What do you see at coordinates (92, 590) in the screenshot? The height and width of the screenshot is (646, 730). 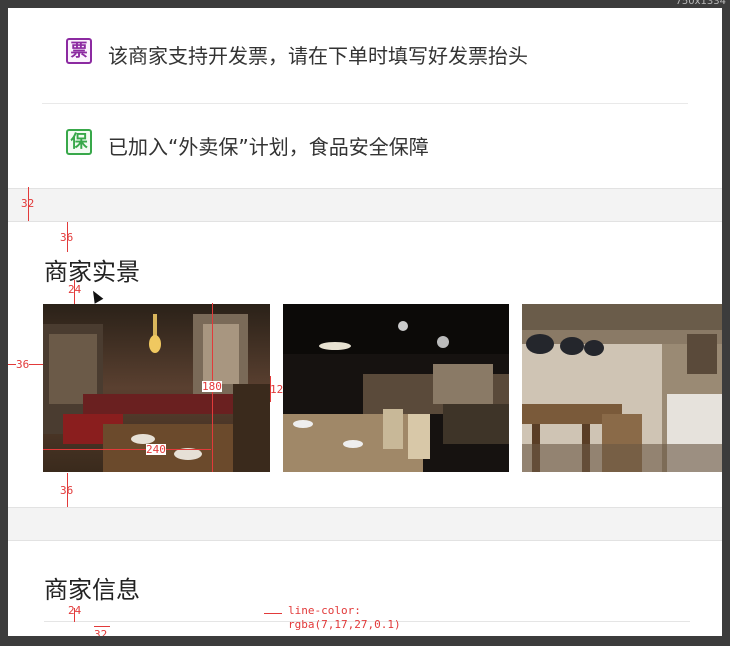 I see `section-title-info: 商家信息` at bounding box center [92, 590].